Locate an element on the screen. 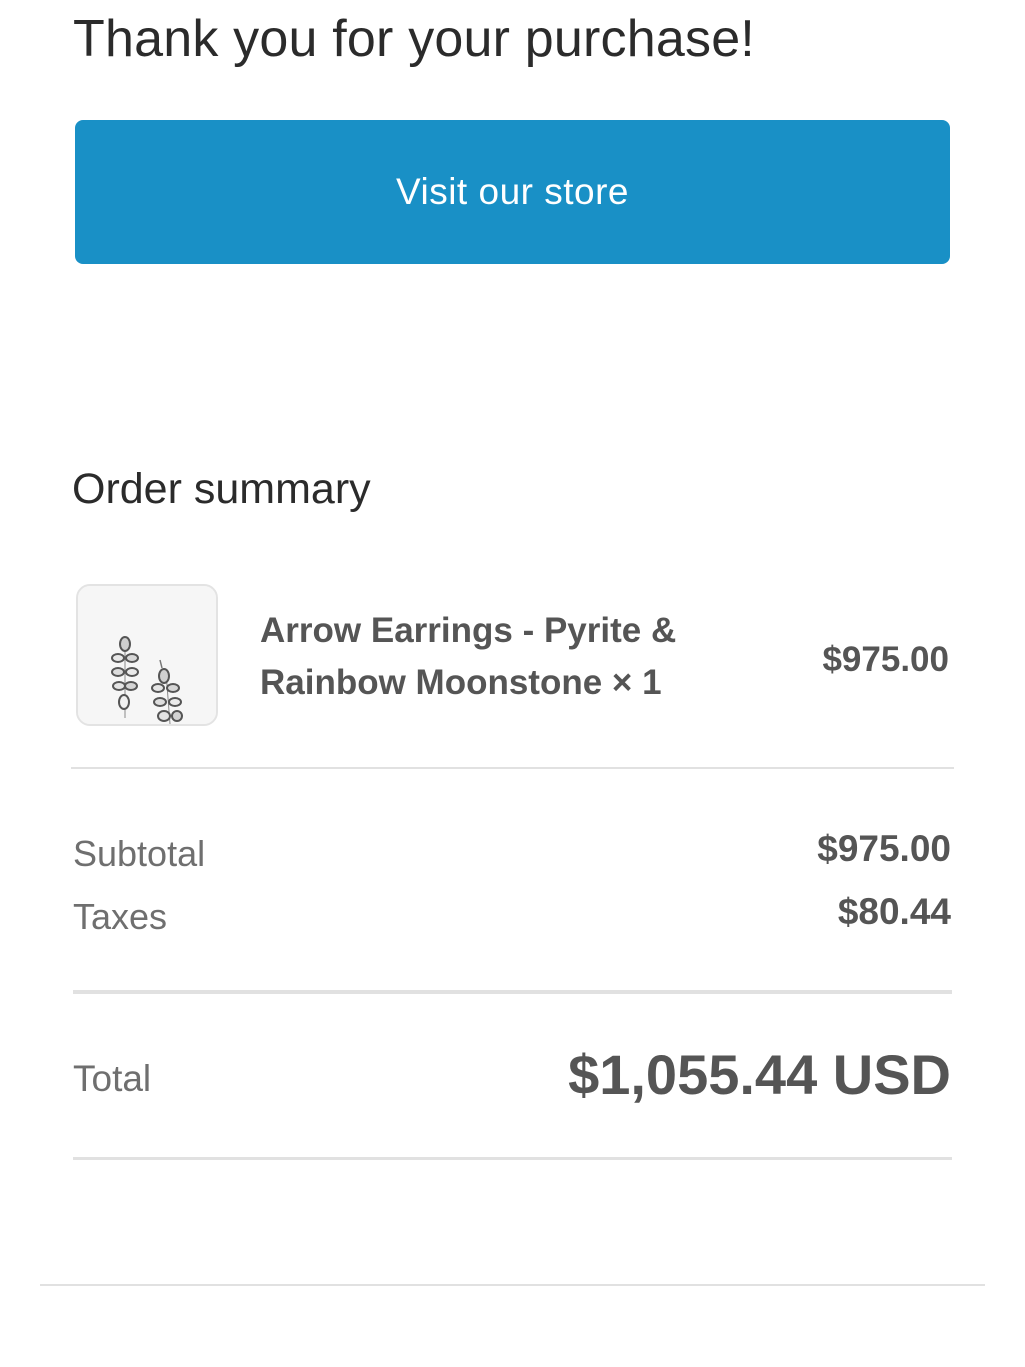  visit-store-button: Visit our store is located at coordinates (512, 192).